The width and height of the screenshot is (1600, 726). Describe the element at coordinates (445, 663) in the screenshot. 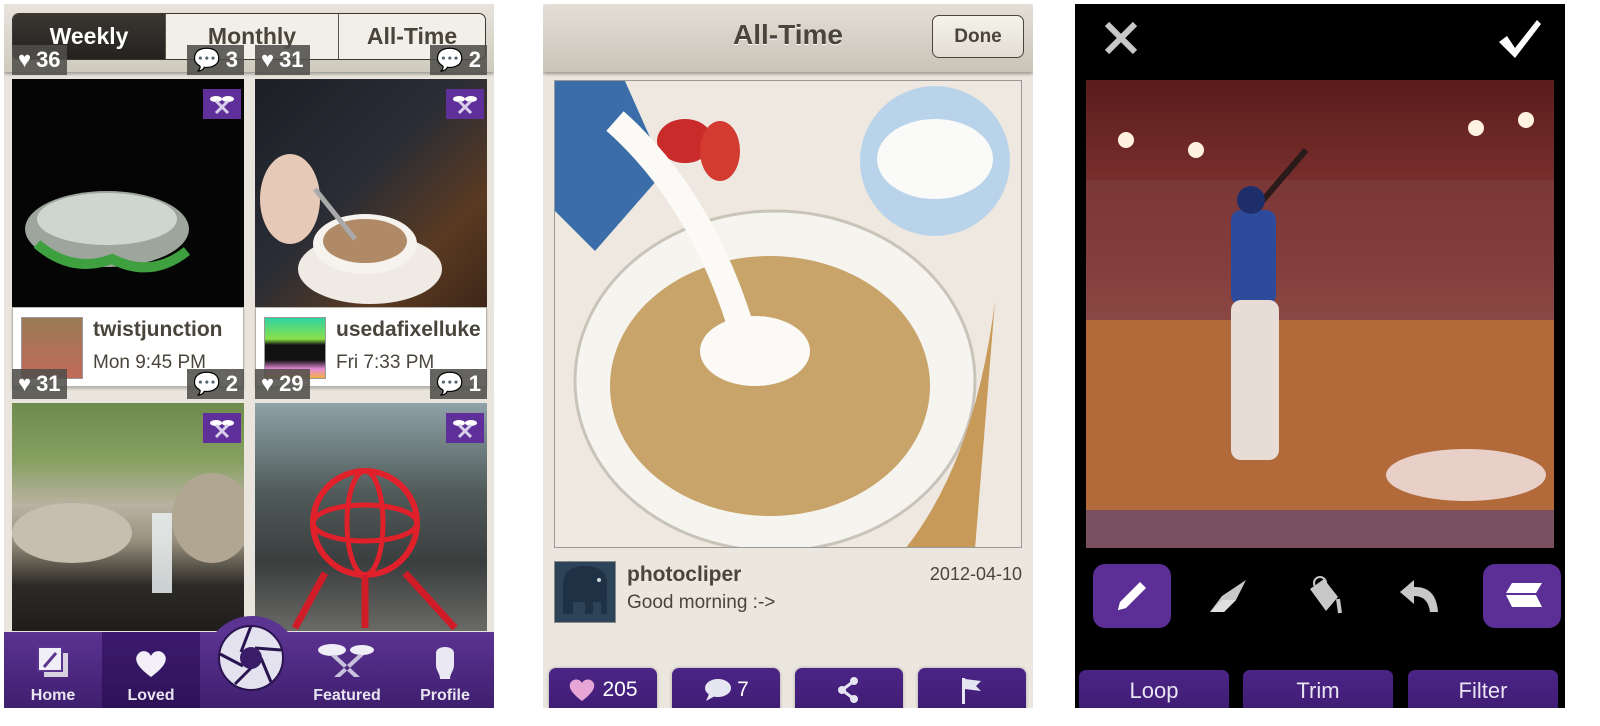

I see `profile-icon` at that location.